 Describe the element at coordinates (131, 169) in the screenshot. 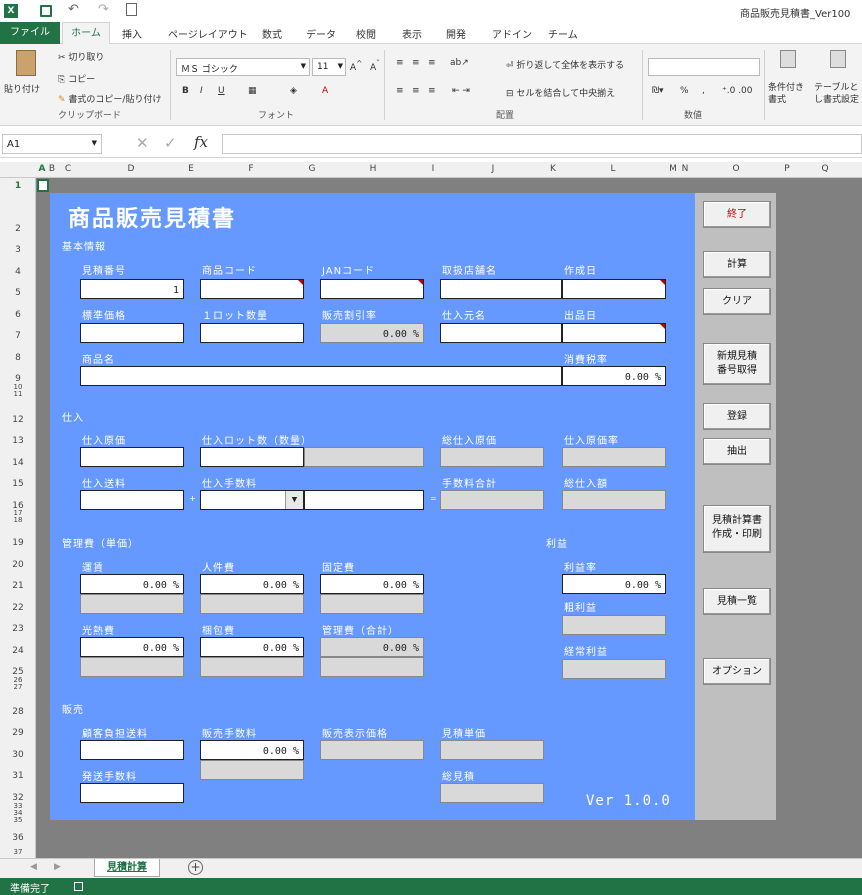

I see `column-header: D` at that location.